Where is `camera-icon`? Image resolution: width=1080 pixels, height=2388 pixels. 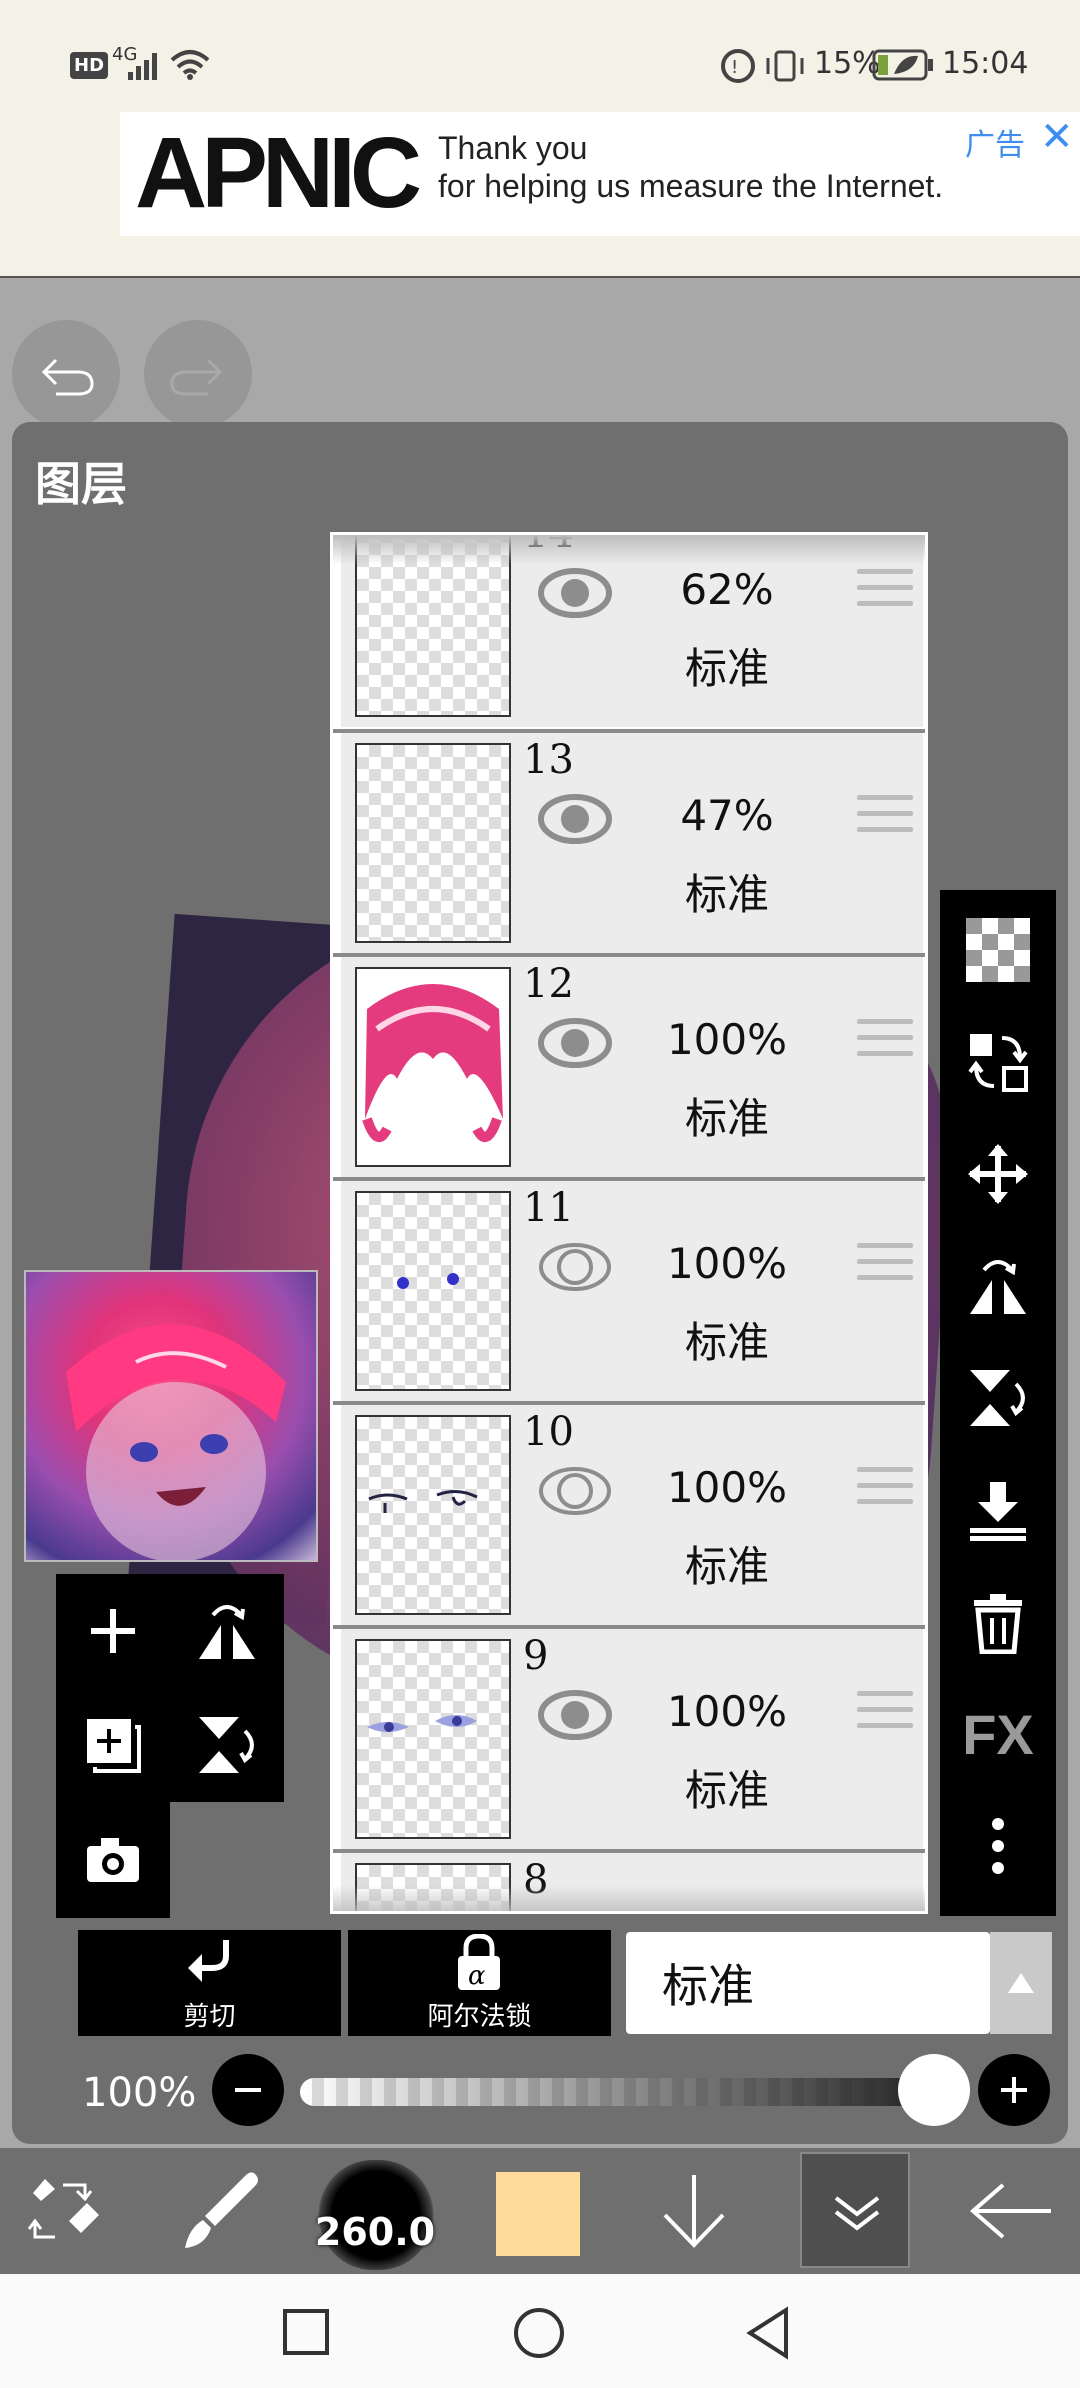 camera-icon is located at coordinates (113, 1860).